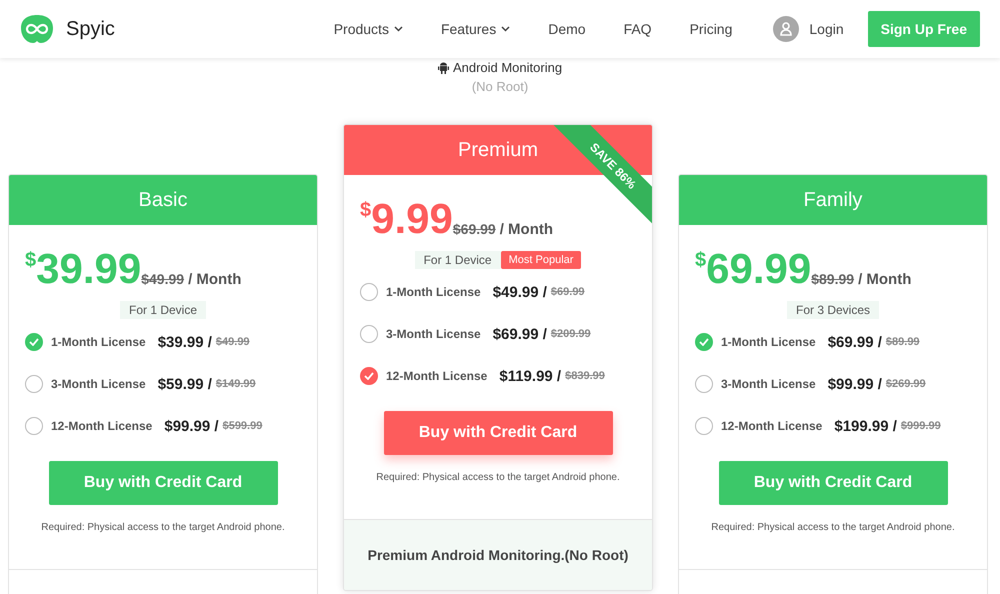  I want to click on brand-name: Spyic, so click(90, 29).